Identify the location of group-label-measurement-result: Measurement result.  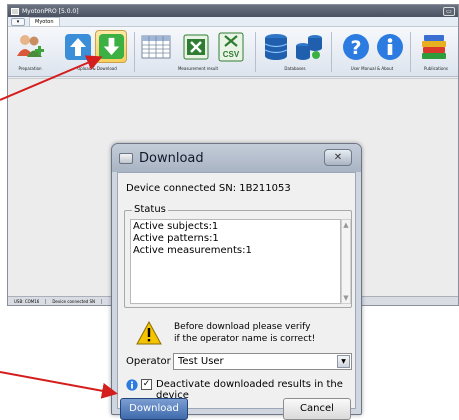
(198, 68).